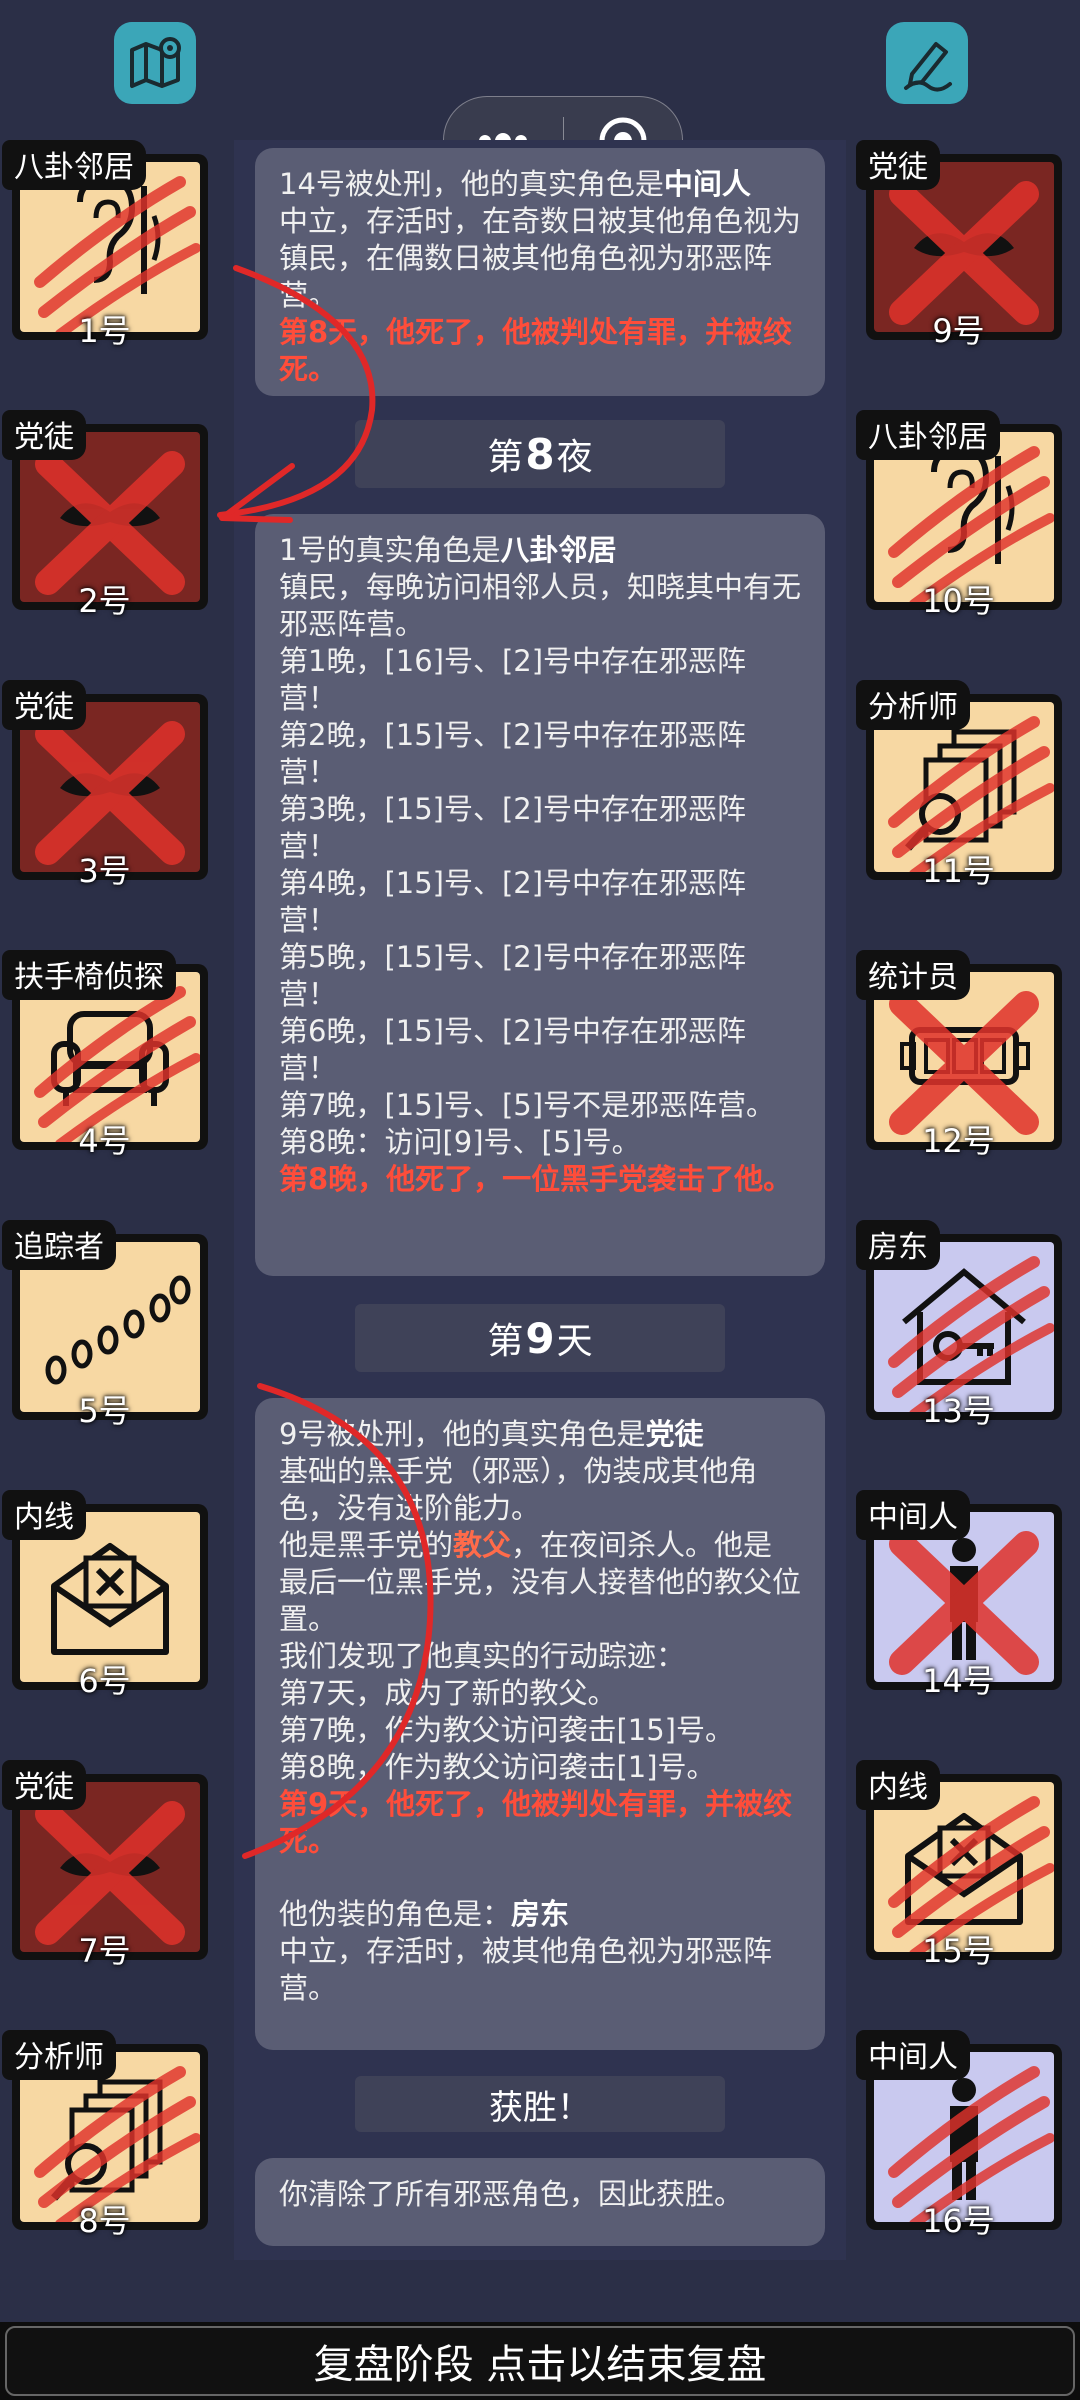 This screenshot has width=1080, height=2400. What do you see at coordinates (105, 1595) in the screenshot?
I see `player-tile: 内线 6号` at bounding box center [105, 1595].